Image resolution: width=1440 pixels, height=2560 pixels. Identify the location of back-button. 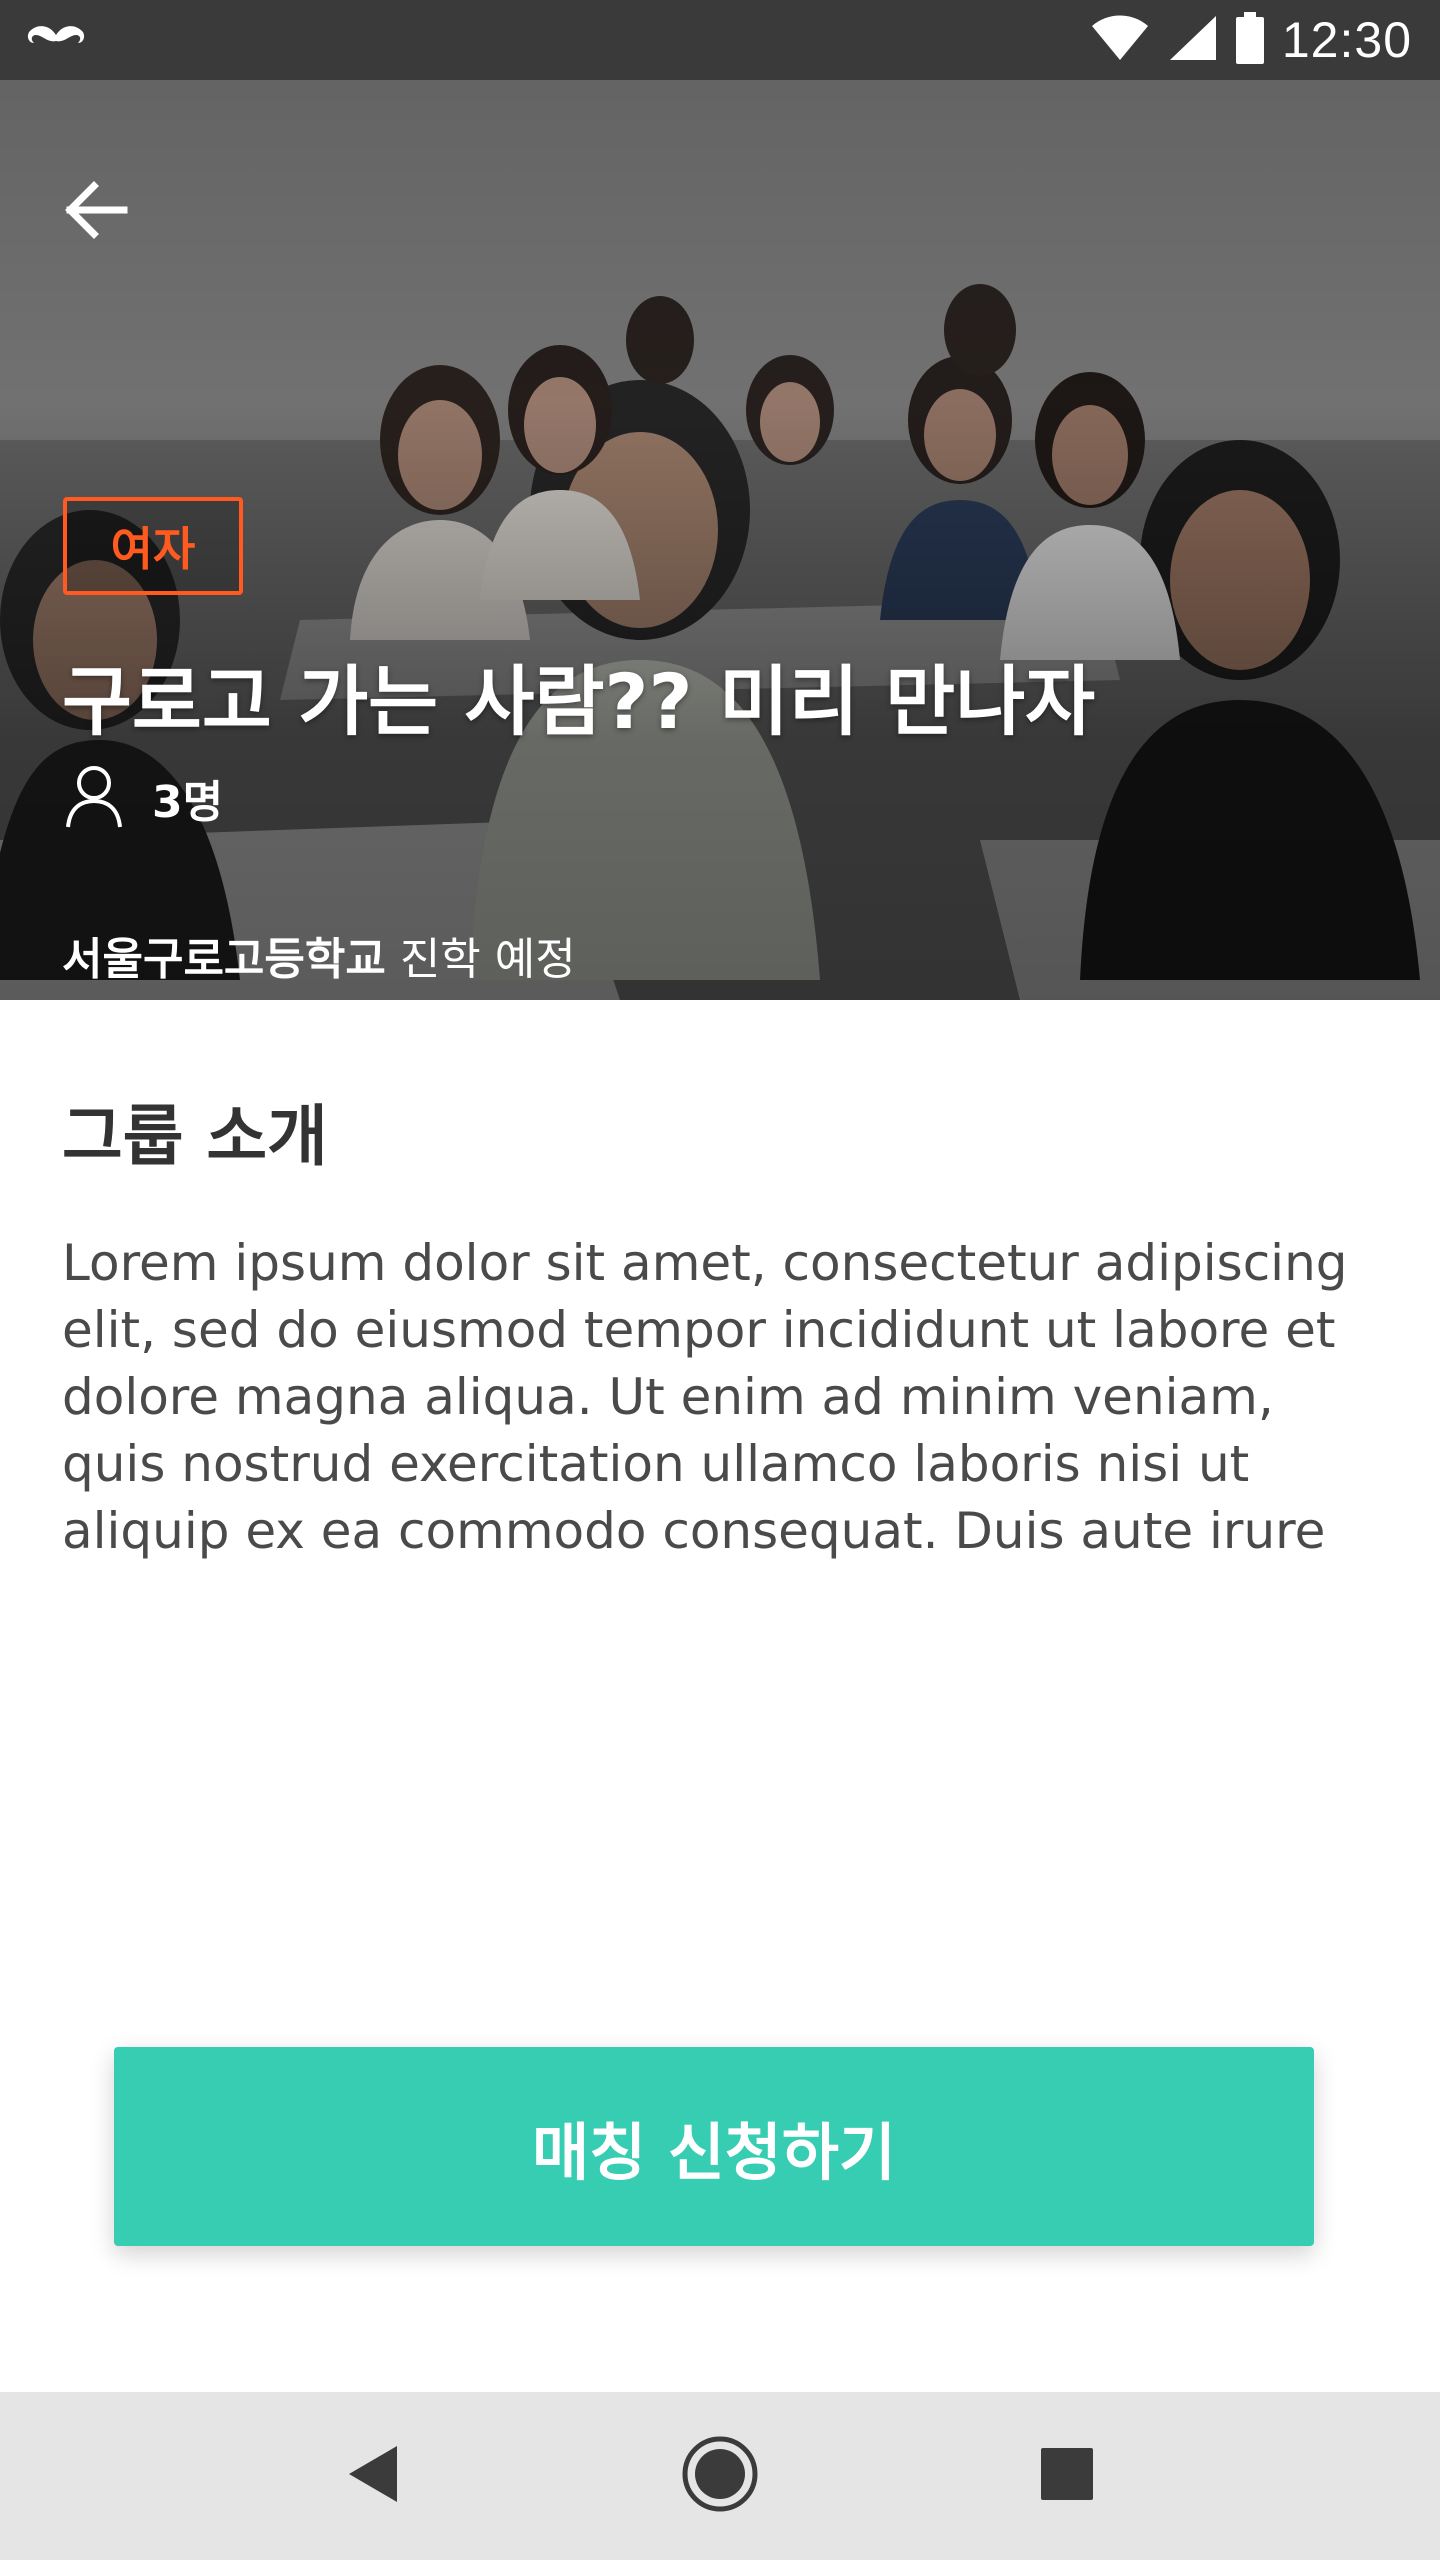
(96, 212).